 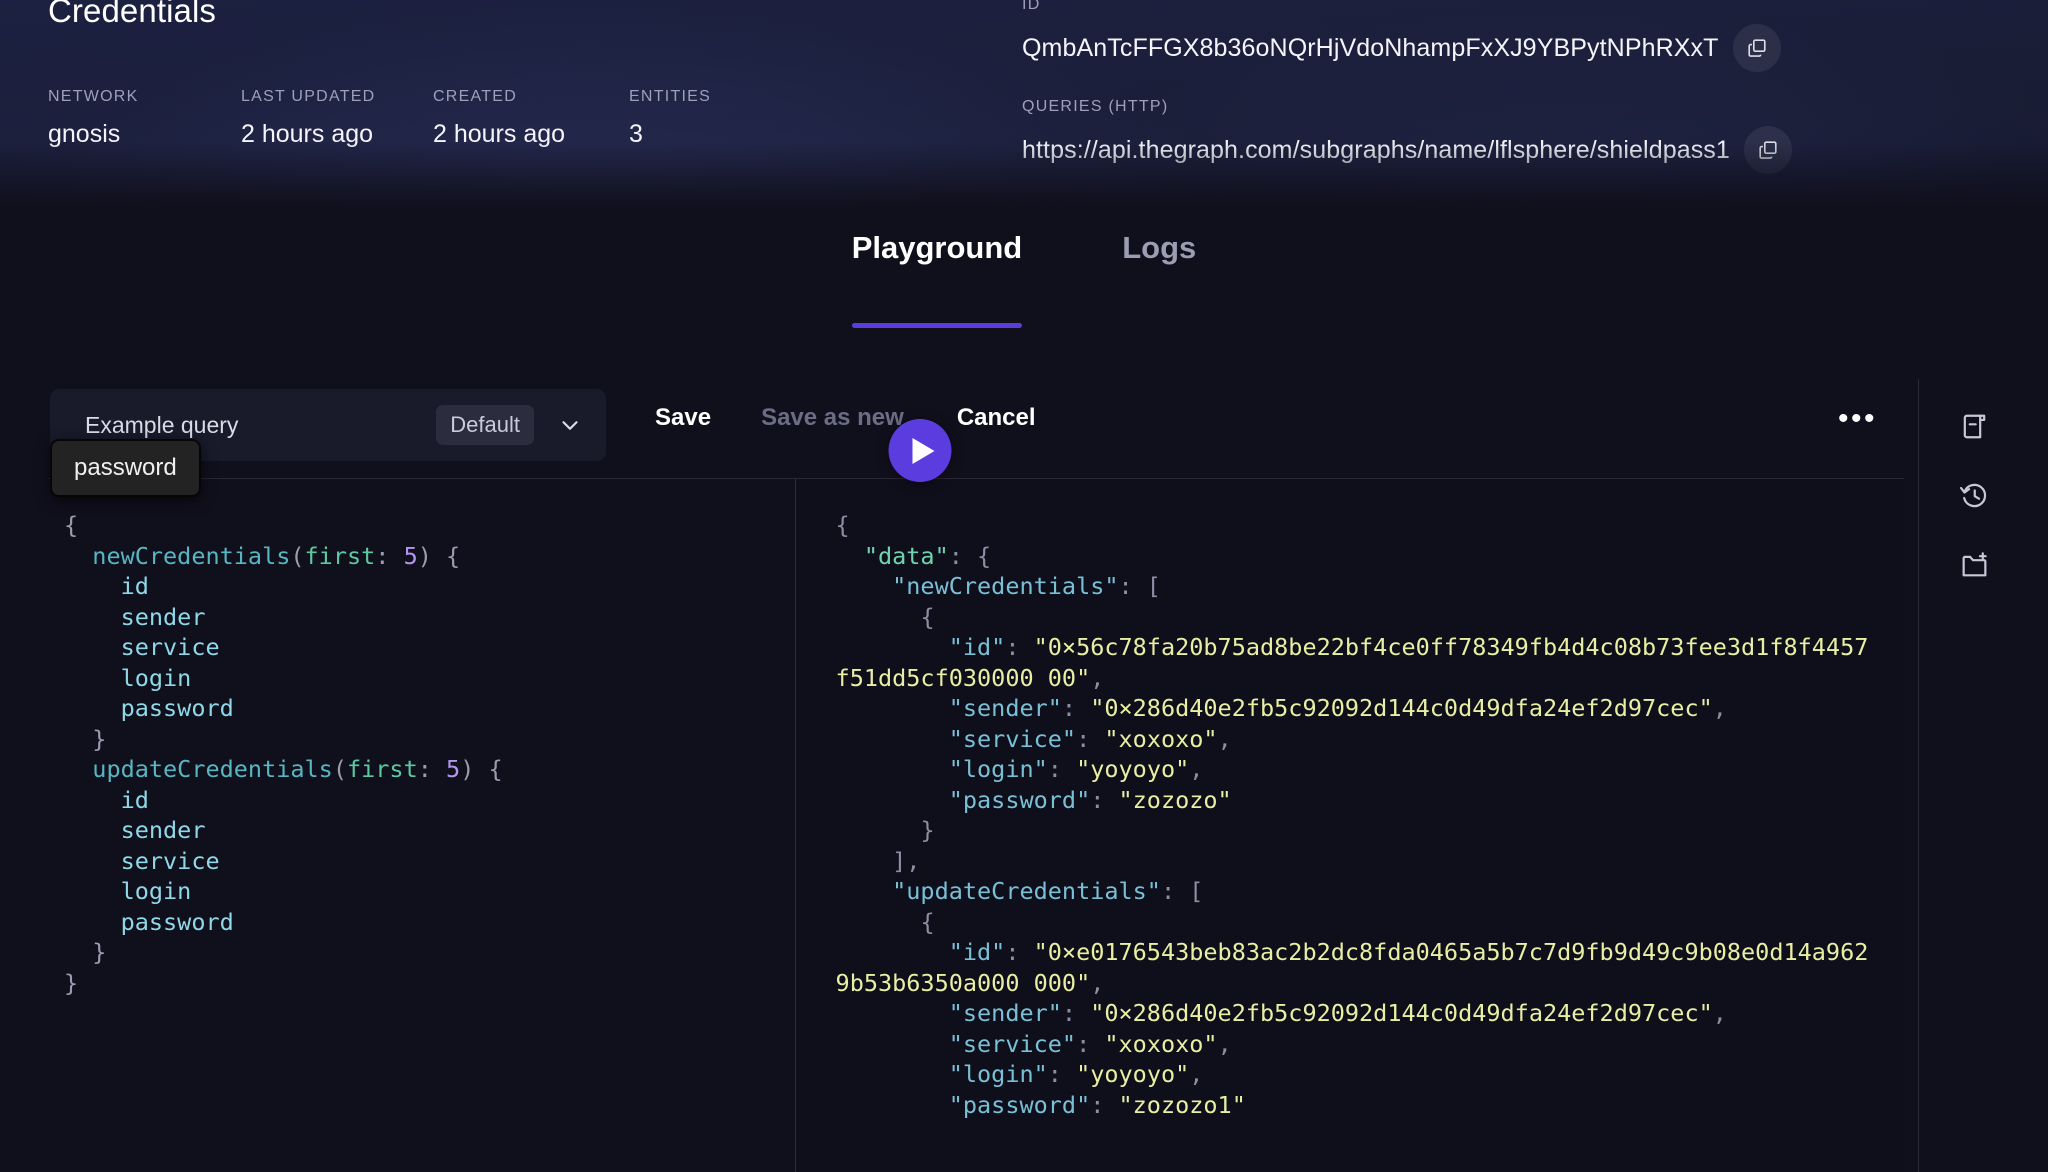 I want to click on tab-playground: Playground, so click(x=937, y=278).